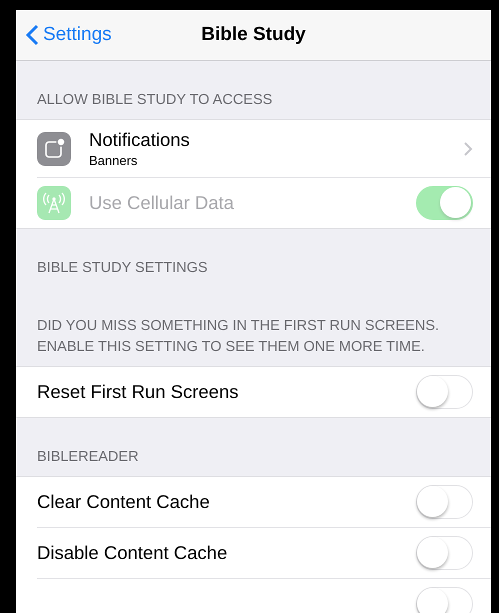  What do you see at coordinates (64, 35) in the screenshot?
I see `back-button: Settings` at bounding box center [64, 35].